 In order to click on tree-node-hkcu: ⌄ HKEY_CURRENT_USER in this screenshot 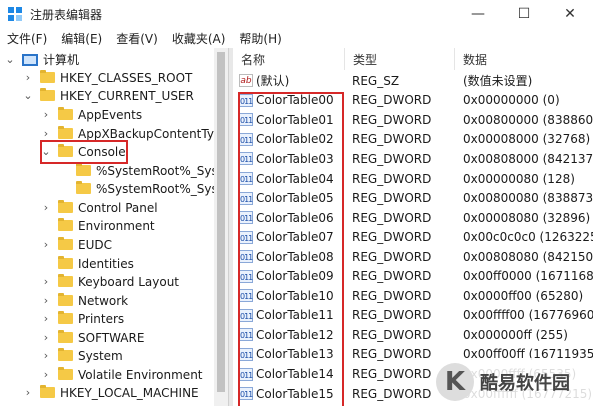, I will do `click(108, 95)`.